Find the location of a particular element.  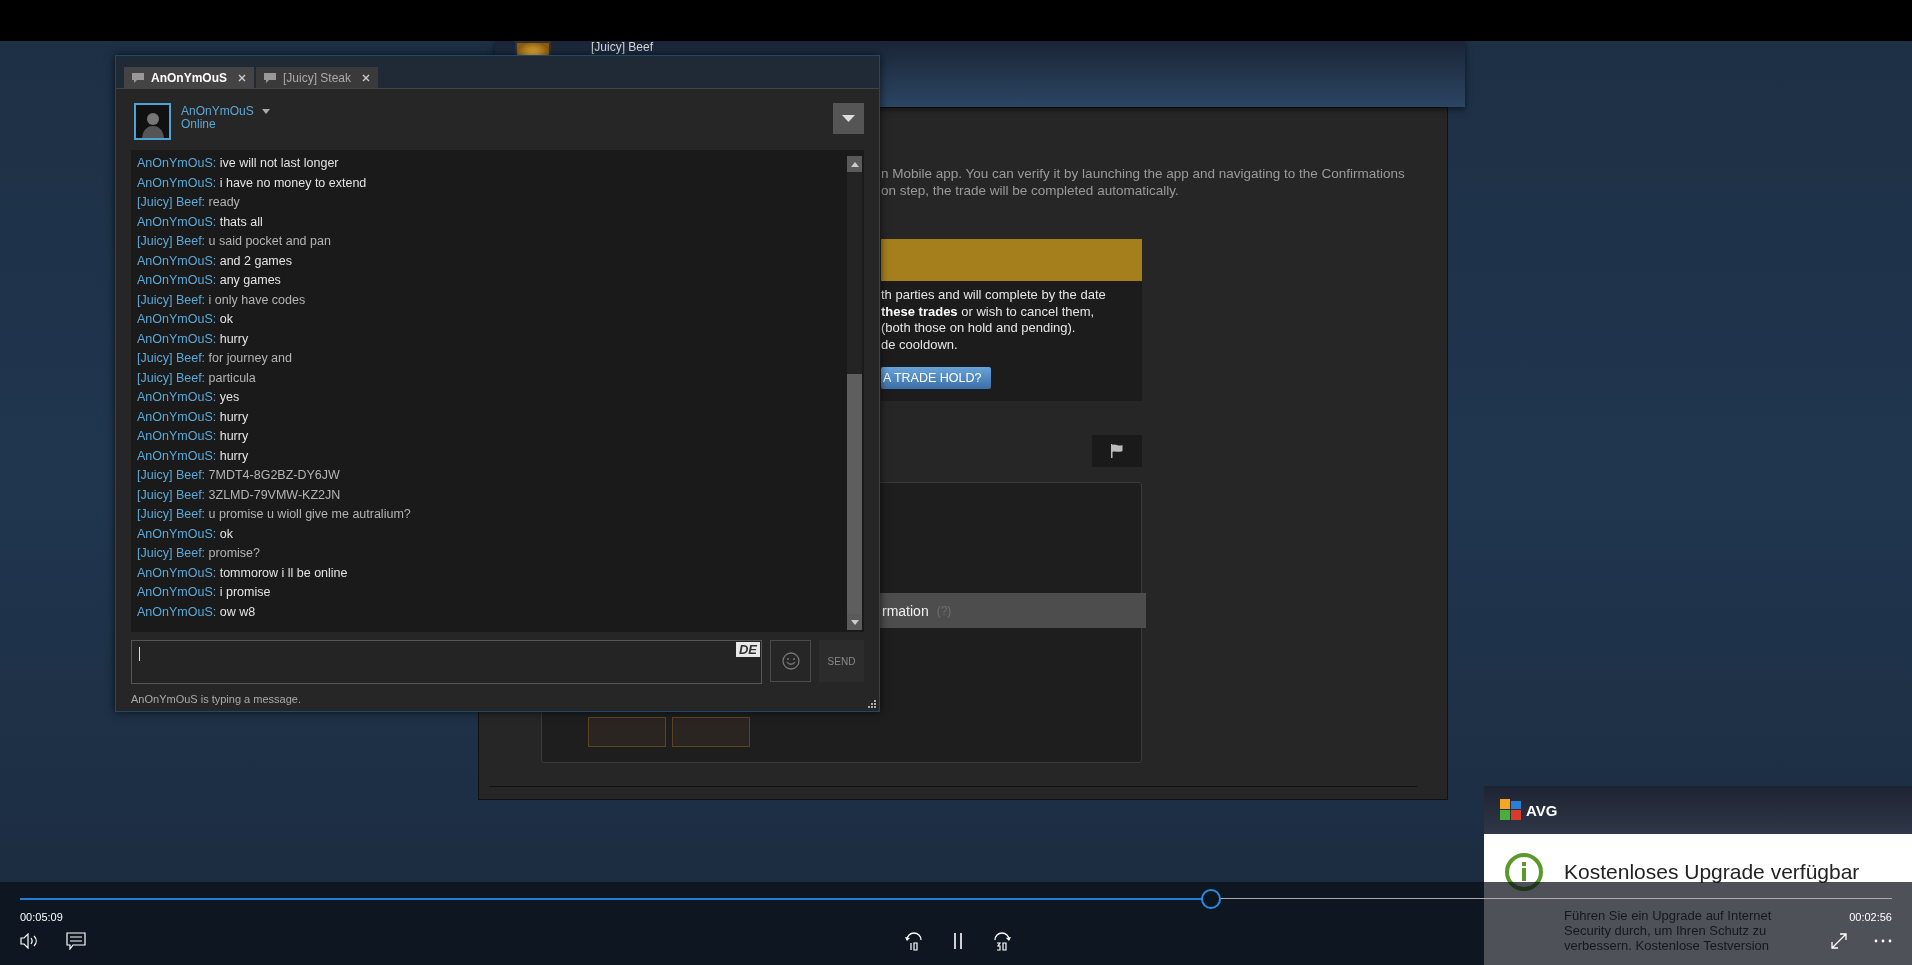

arrow-down-icon is located at coordinates (854, 622).